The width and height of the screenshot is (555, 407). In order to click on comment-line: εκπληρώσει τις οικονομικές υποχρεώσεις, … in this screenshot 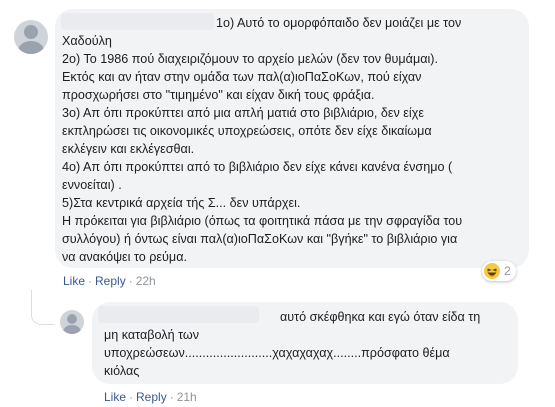, I will do `click(247, 131)`.